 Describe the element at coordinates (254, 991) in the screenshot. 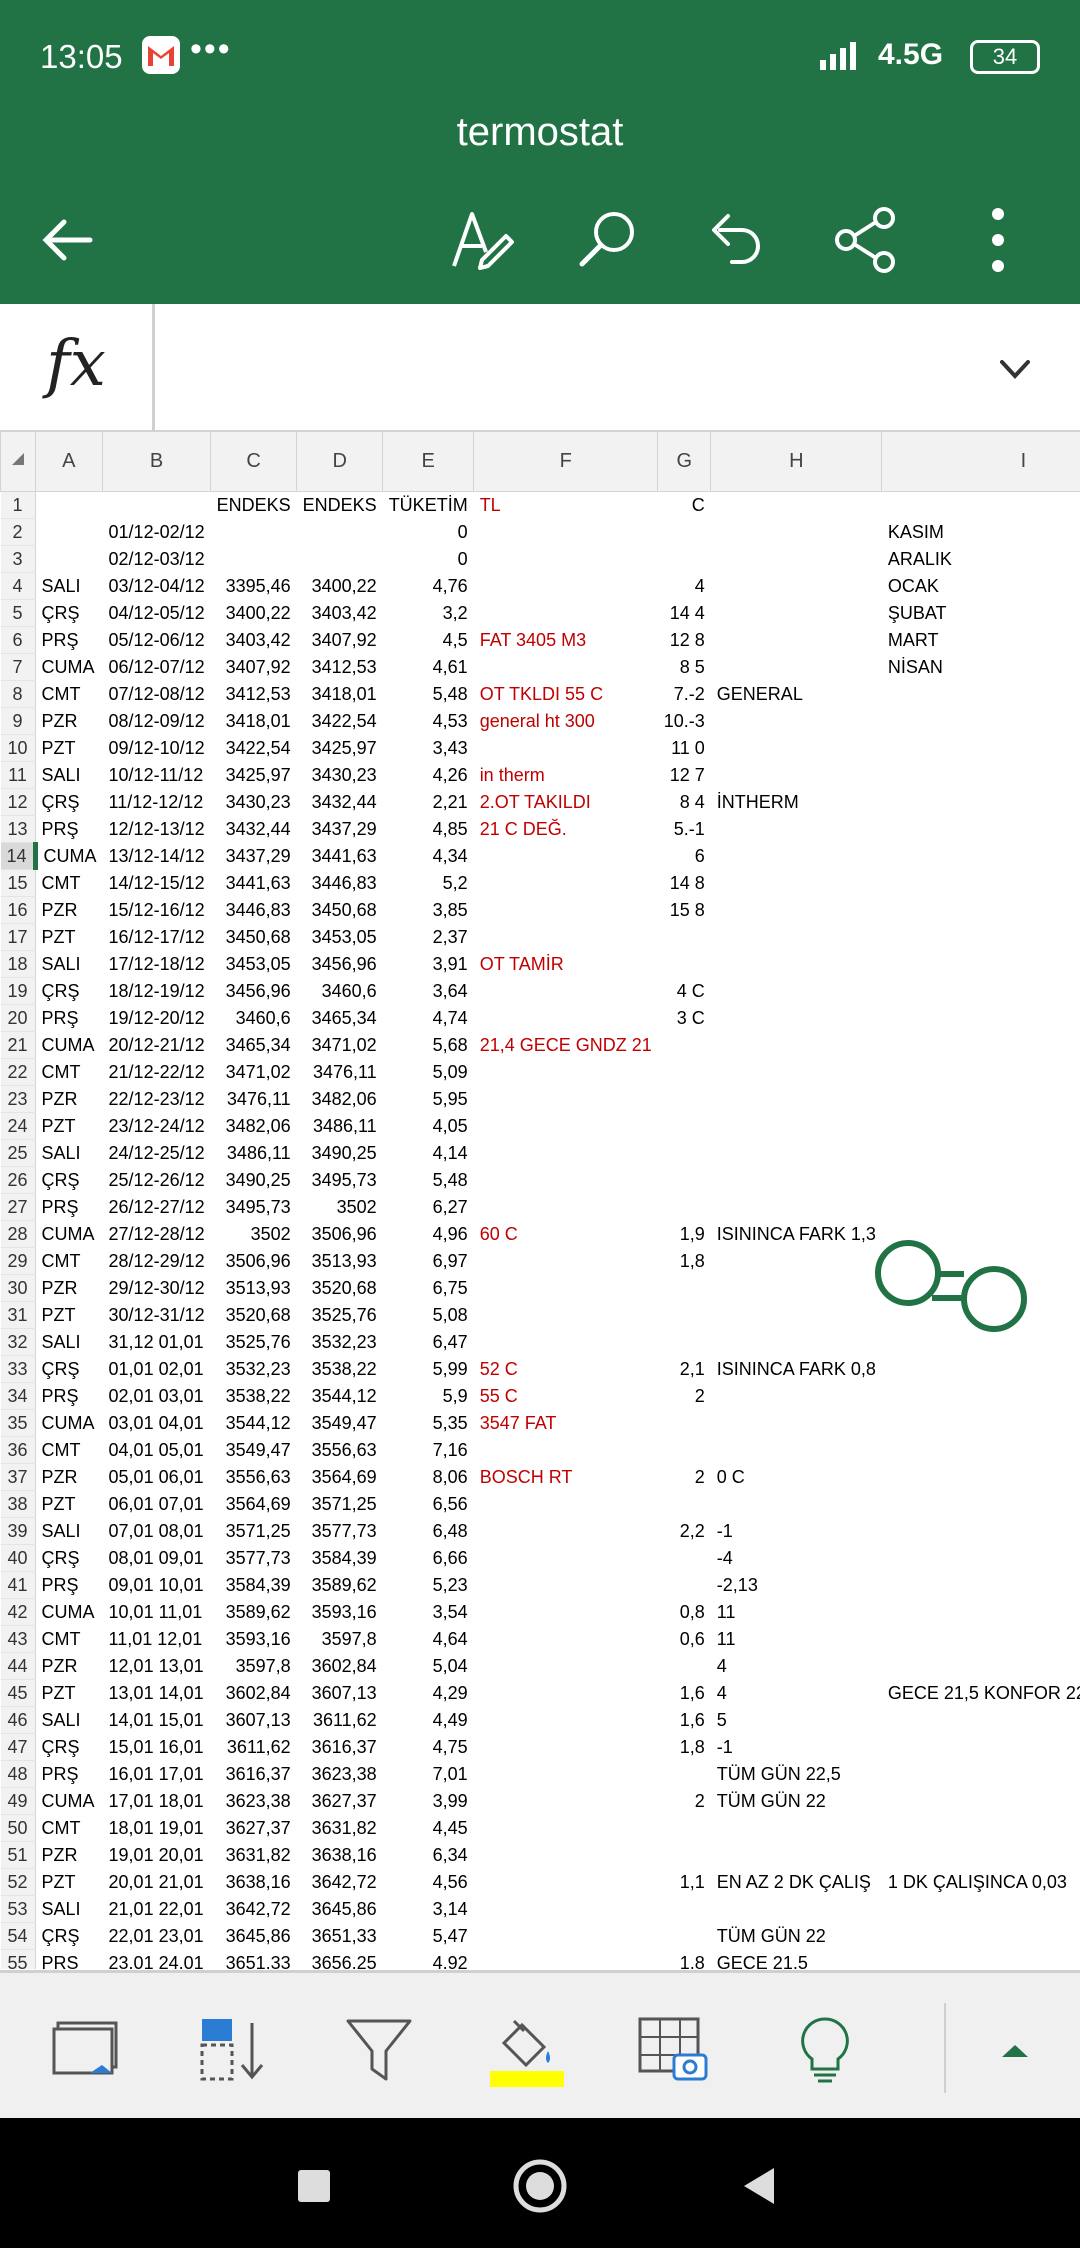

I see `cell-c19: 3456,96` at that location.